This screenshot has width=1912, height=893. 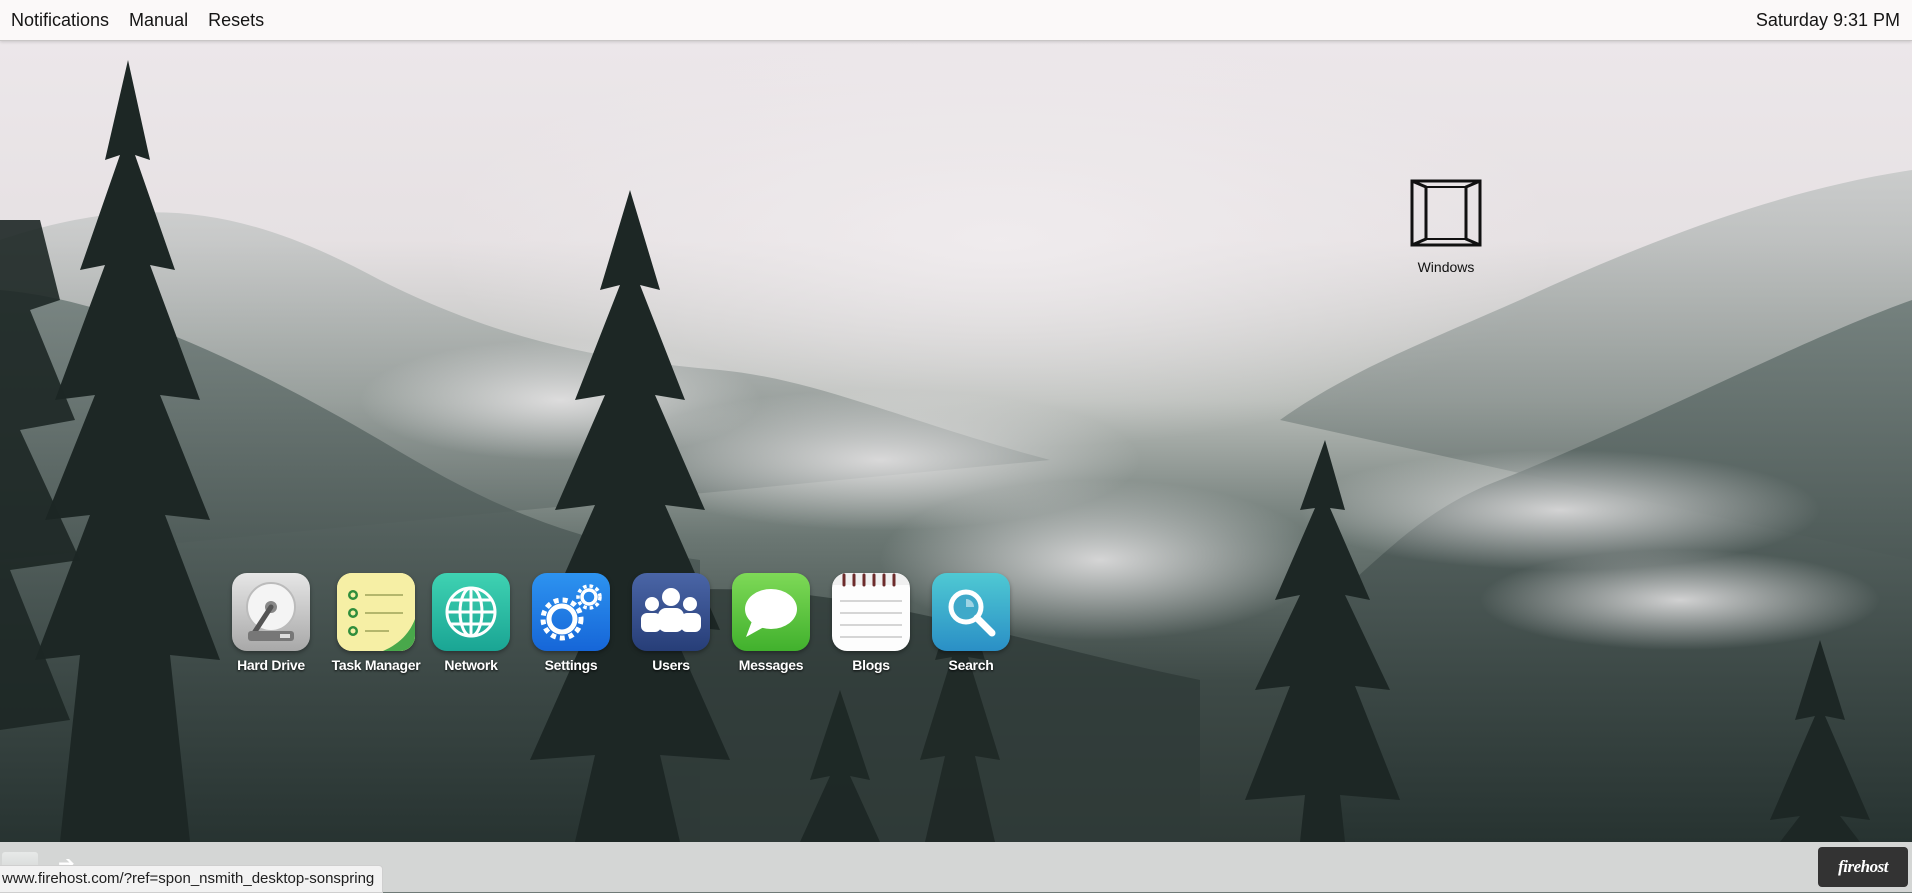 What do you see at coordinates (1446, 213) in the screenshot?
I see `window-icon` at bounding box center [1446, 213].